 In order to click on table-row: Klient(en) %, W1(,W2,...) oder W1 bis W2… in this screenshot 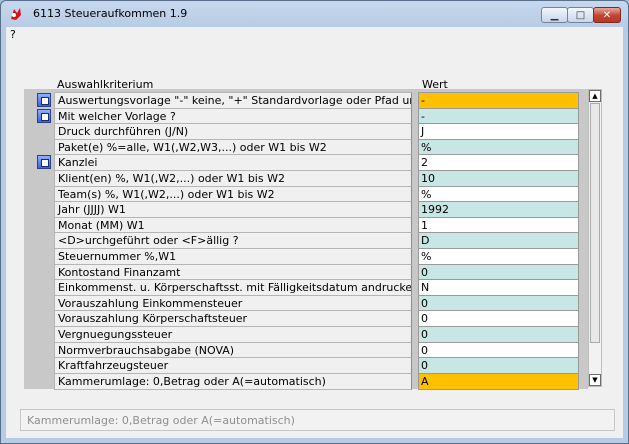, I will do `click(306, 178)`.